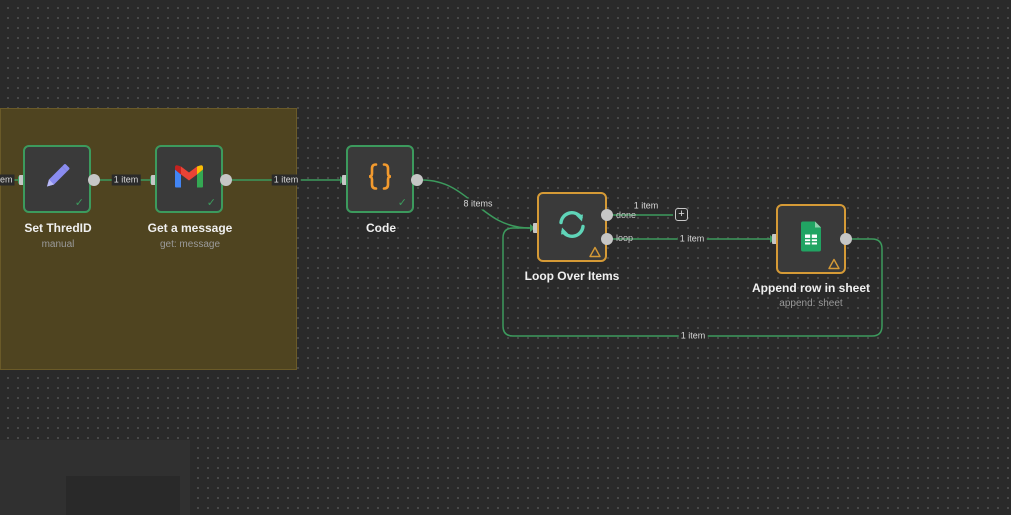 Image resolution: width=1011 pixels, height=515 pixels. Describe the element at coordinates (7, 180) in the screenshot. I see `edge-label-incoming: item` at that location.